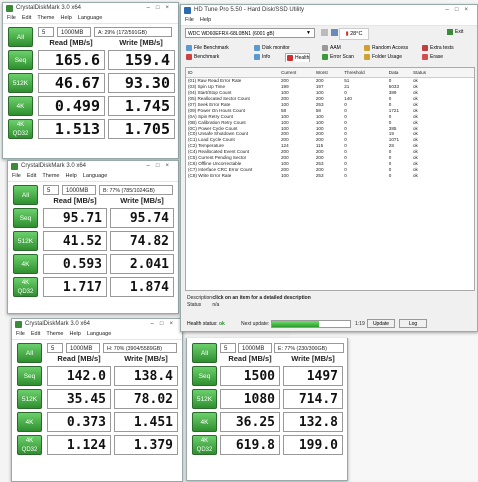  What do you see at coordinates (360, 324) in the screenshot?
I see `next-update-value: 1:19` at bounding box center [360, 324].